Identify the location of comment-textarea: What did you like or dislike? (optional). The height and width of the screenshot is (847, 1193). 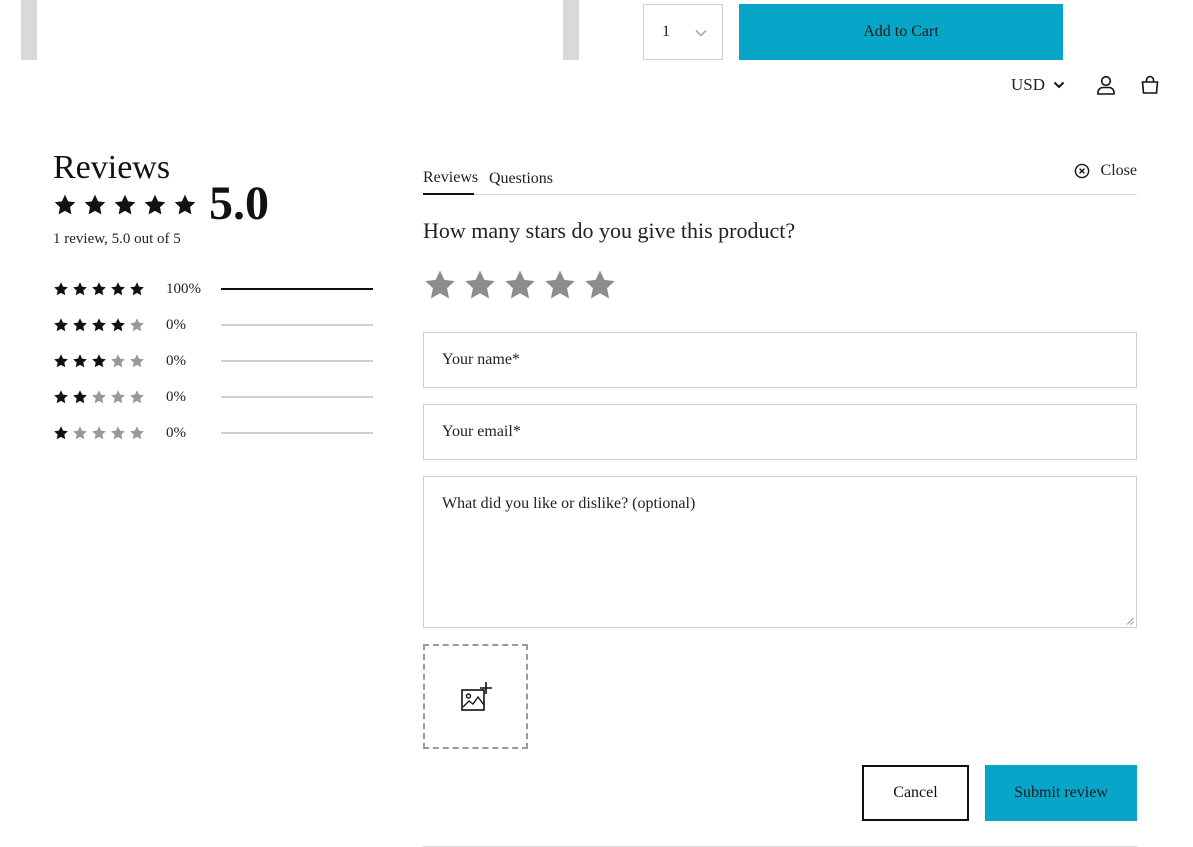
(780, 552).